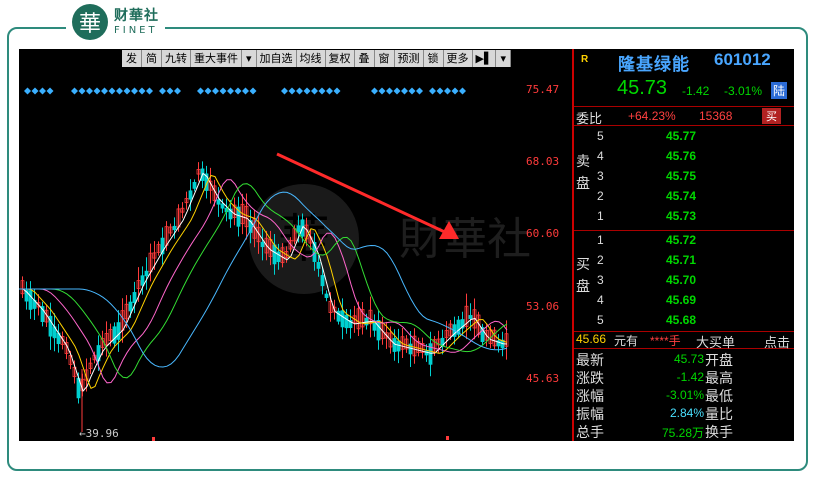 This screenshot has width=814, height=487. Describe the element at coordinates (458, 58) in the screenshot. I see `toolbar-item-12: 更多` at that location.